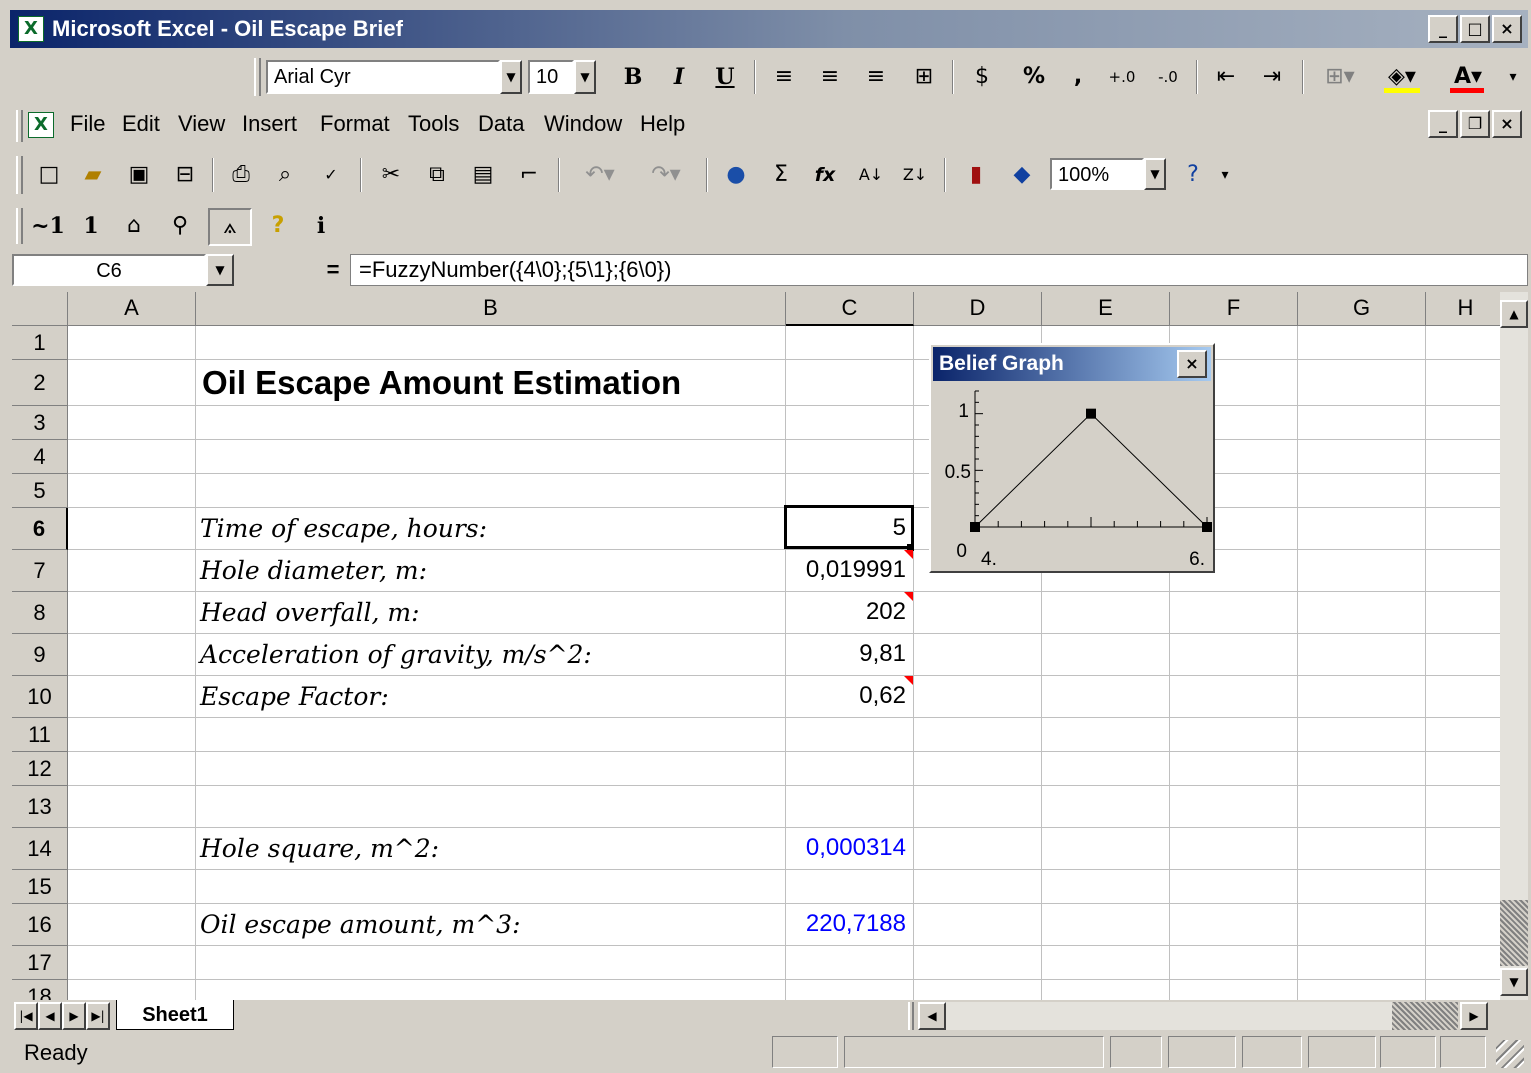  What do you see at coordinates (725, 77) in the screenshot?
I see `underline-button: U` at bounding box center [725, 77].